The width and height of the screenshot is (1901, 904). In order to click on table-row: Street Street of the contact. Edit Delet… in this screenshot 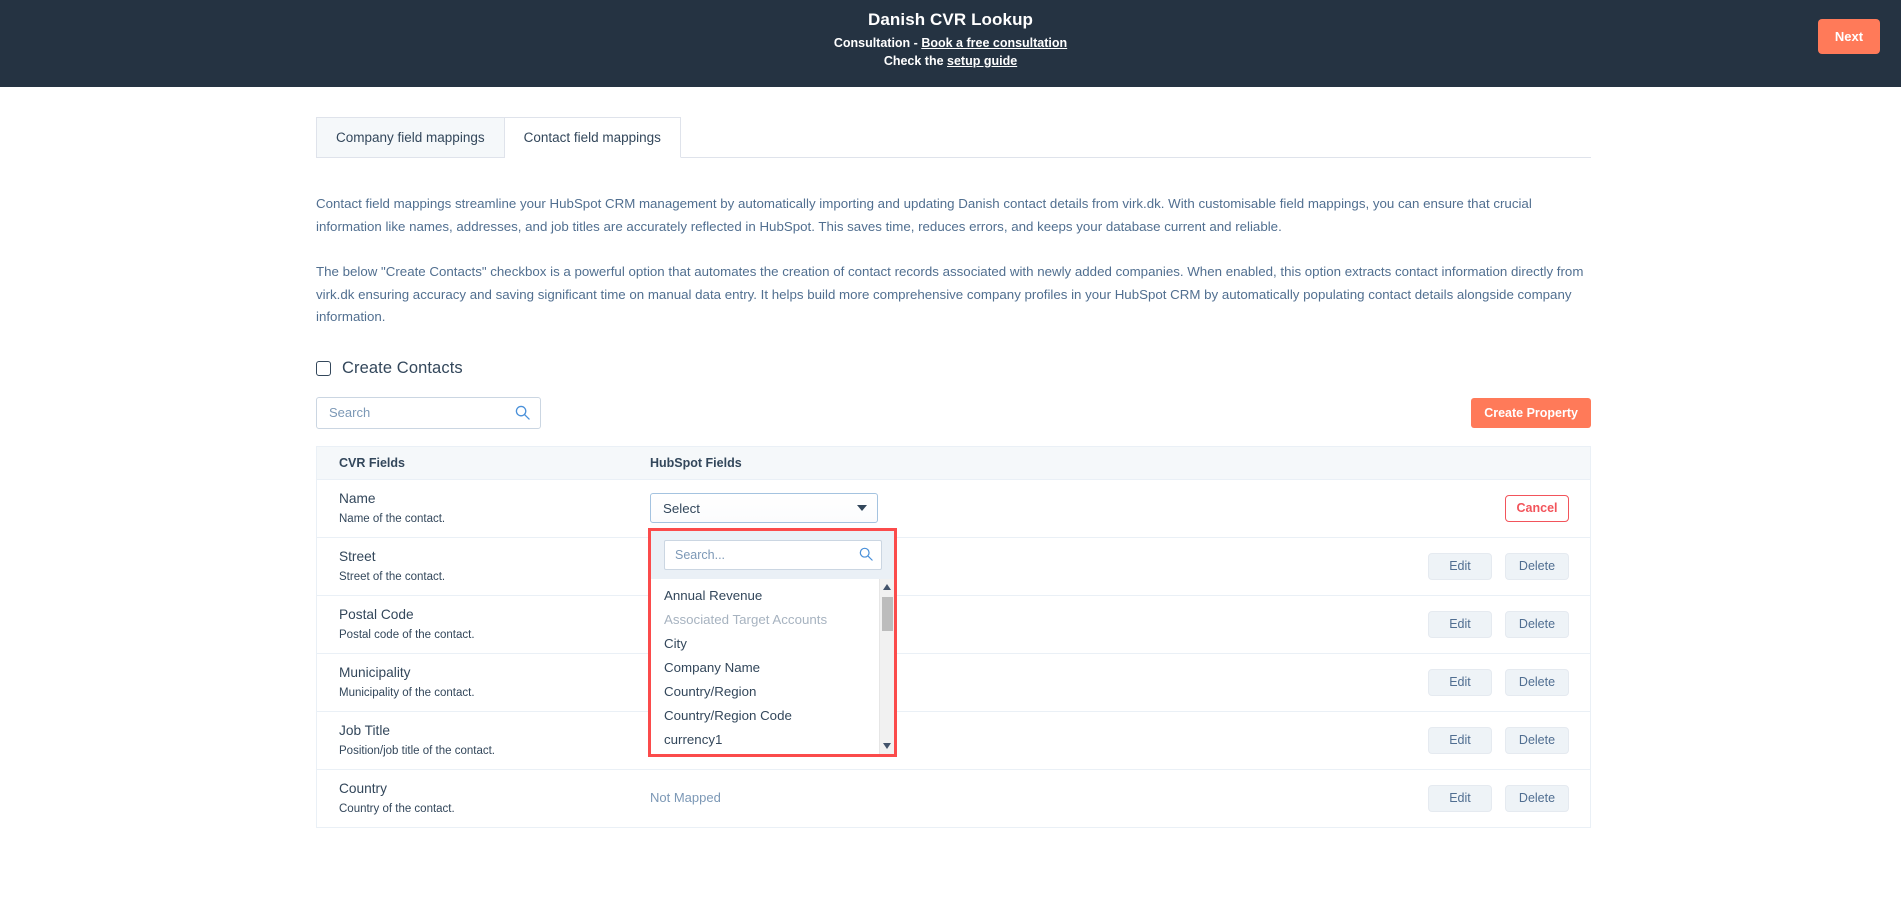, I will do `click(953, 567)`.